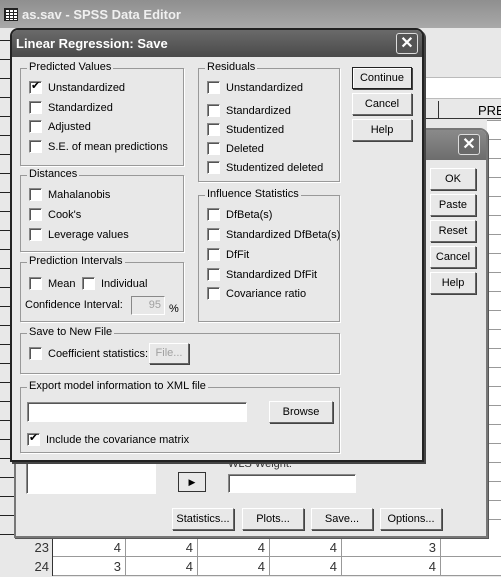 The image size is (501, 577). I want to click on xml-file-path-input, so click(137, 412).